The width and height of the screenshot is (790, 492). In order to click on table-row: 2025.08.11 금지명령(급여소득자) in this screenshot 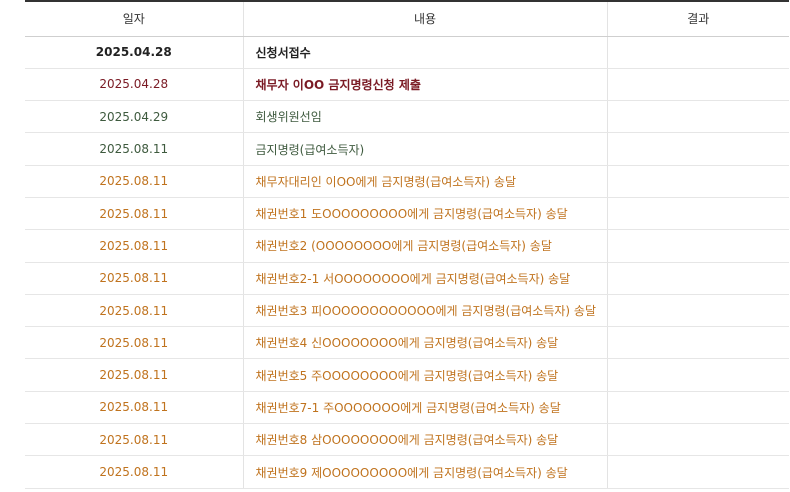, I will do `click(407, 149)`.